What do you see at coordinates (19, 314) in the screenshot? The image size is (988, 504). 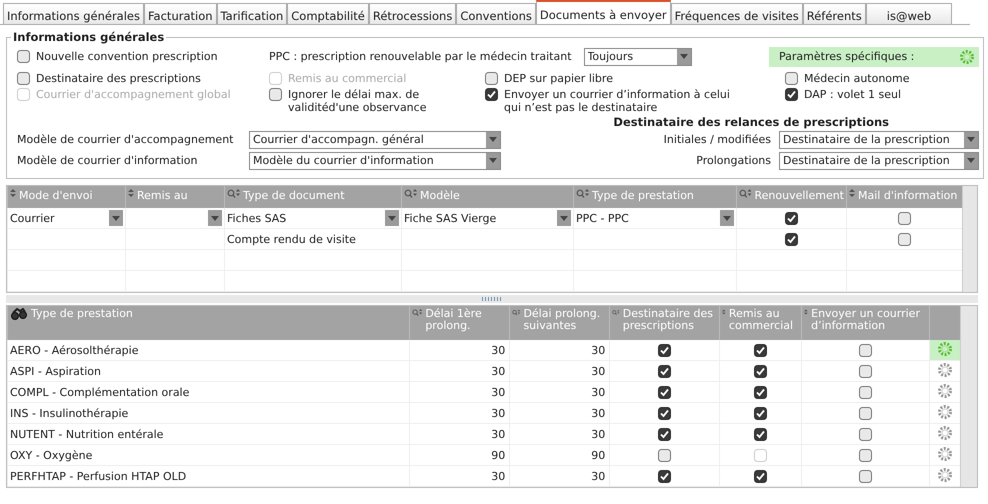 I see `binoculars-icon` at bounding box center [19, 314].